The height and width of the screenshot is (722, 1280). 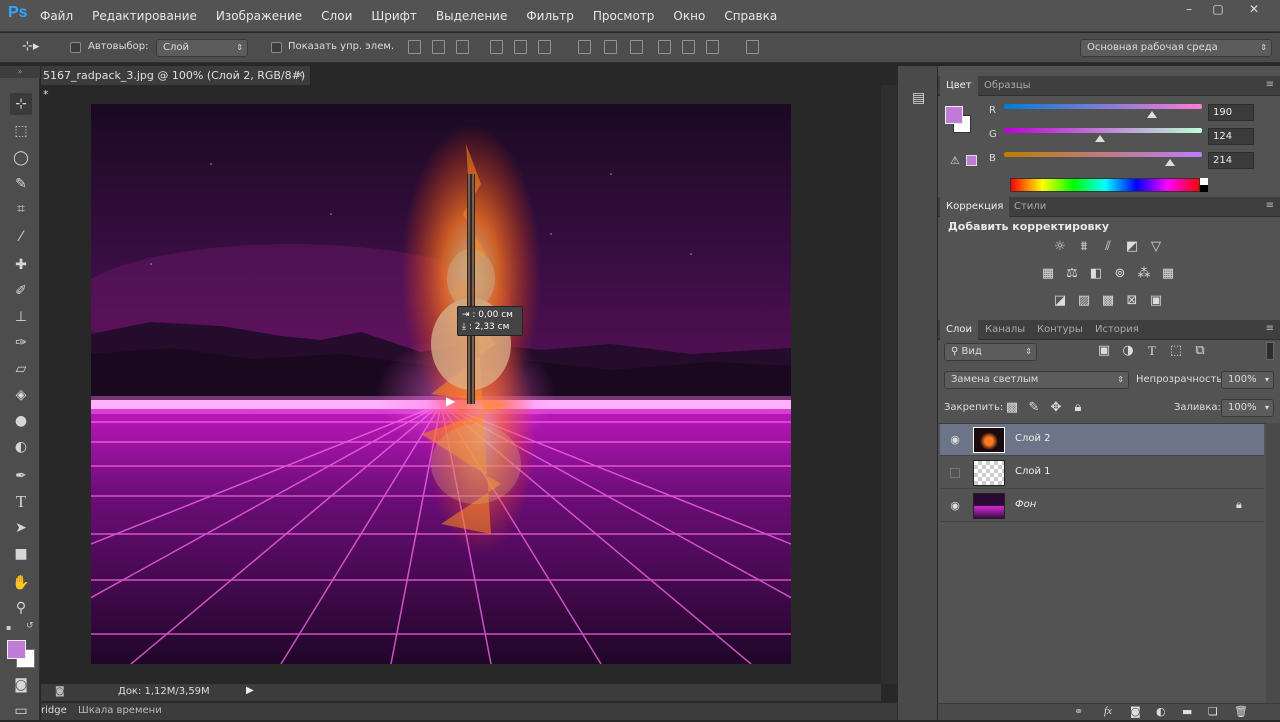 What do you see at coordinates (954, 115) in the screenshot?
I see `fg-color-chip` at bounding box center [954, 115].